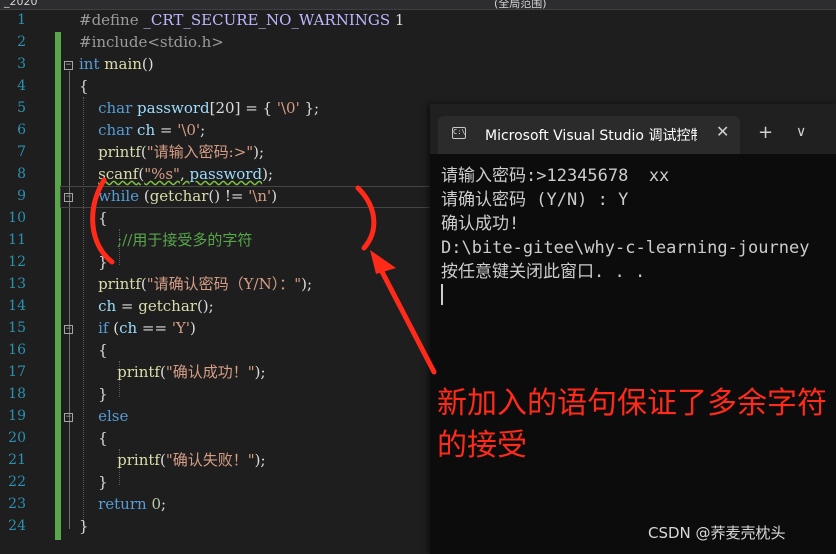  Describe the element at coordinates (93, 262) in the screenshot. I see `code-line-12: }` at that location.